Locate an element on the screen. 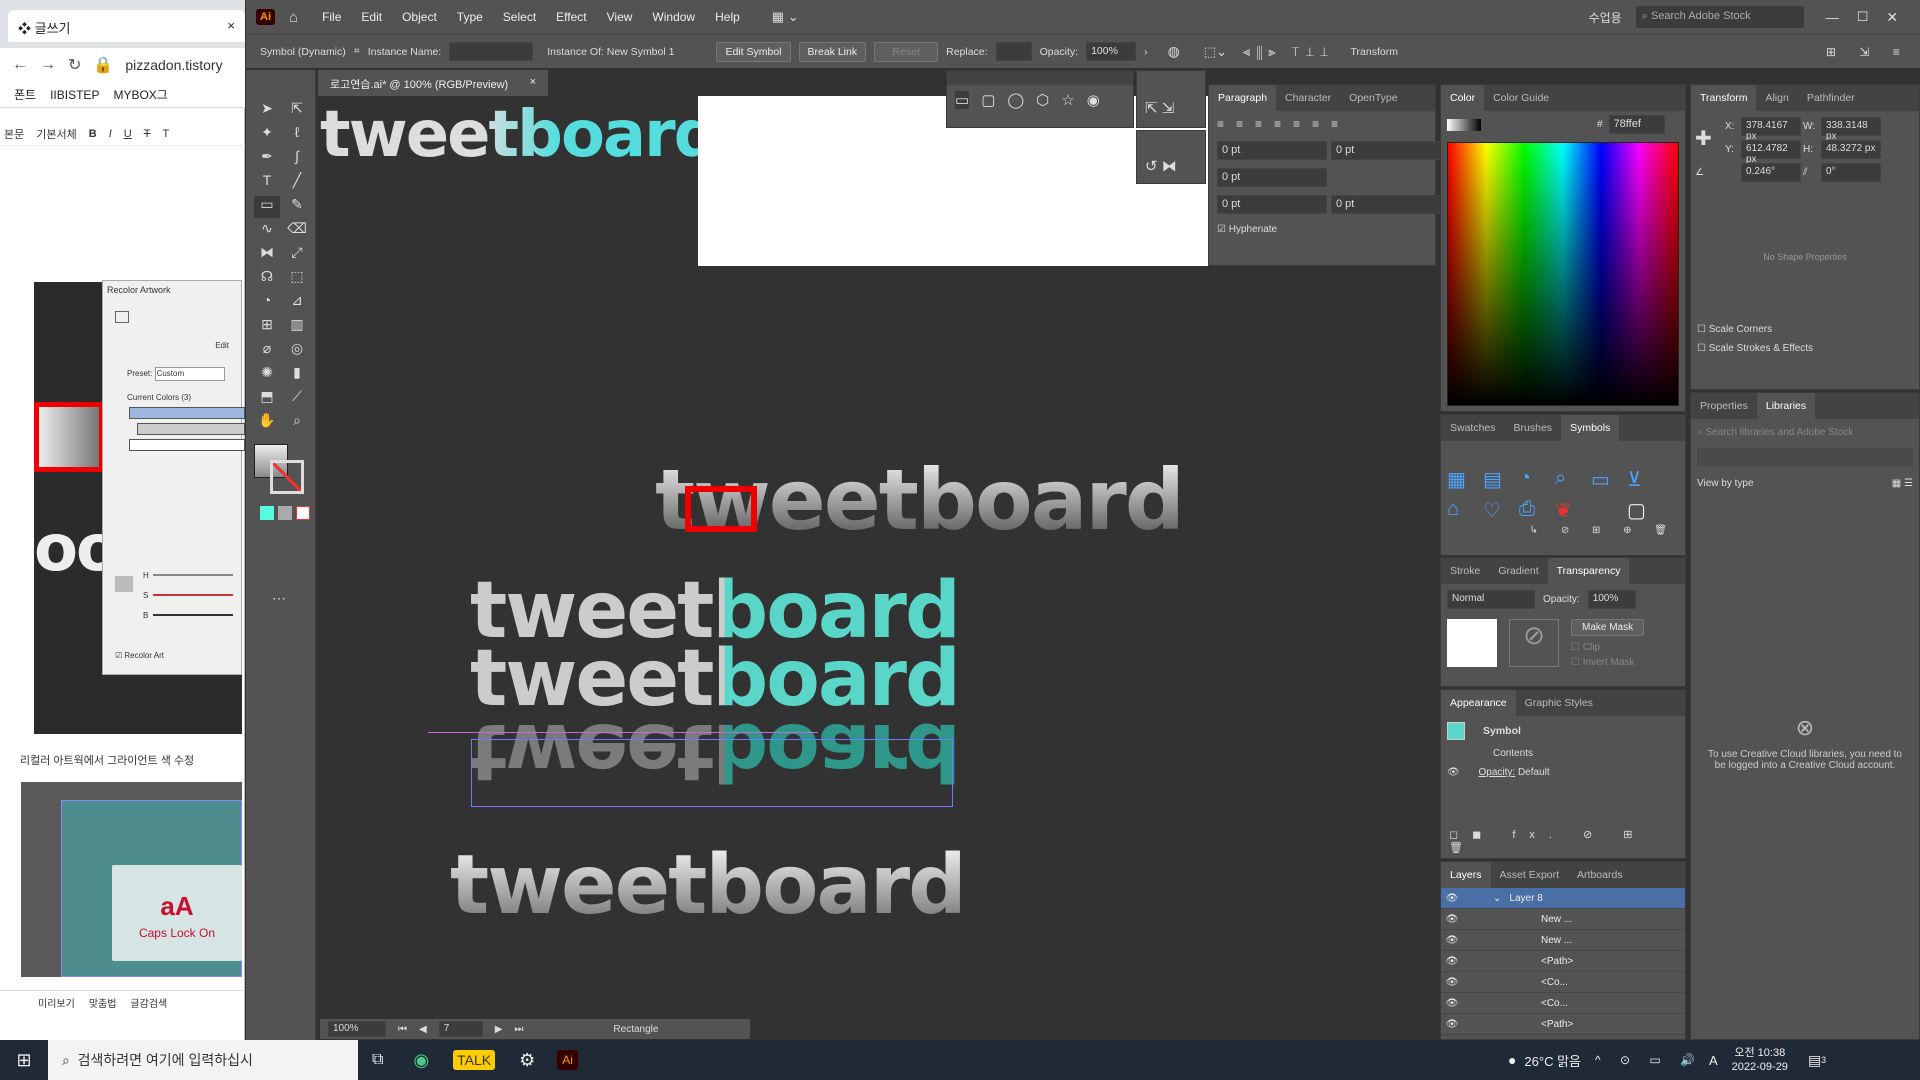  rectangle-icon: ▭ is located at coordinates (962, 100).